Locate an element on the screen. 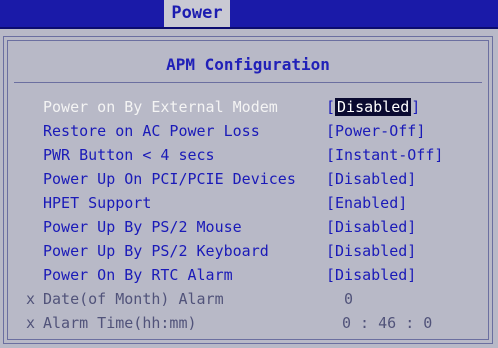 Image resolution: width=498 pixels, height=348 pixels. section-header: APM Configuration is located at coordinates (248, 64).